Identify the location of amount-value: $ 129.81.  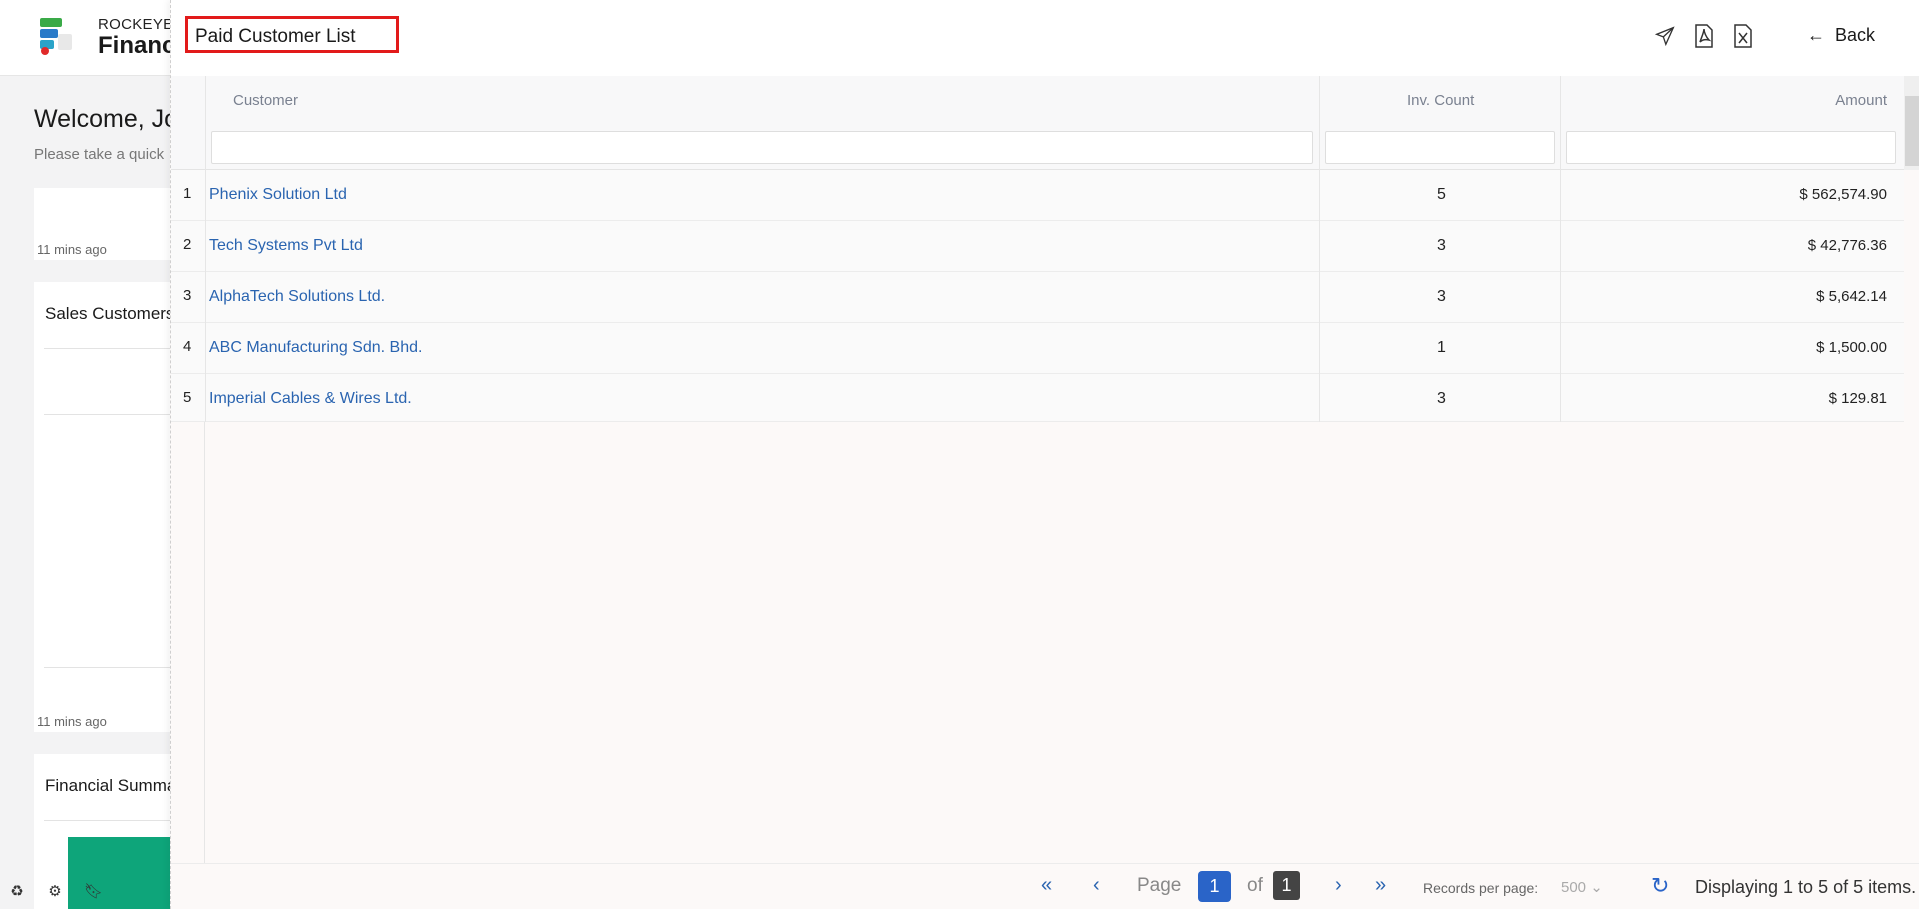
(1857, 398).